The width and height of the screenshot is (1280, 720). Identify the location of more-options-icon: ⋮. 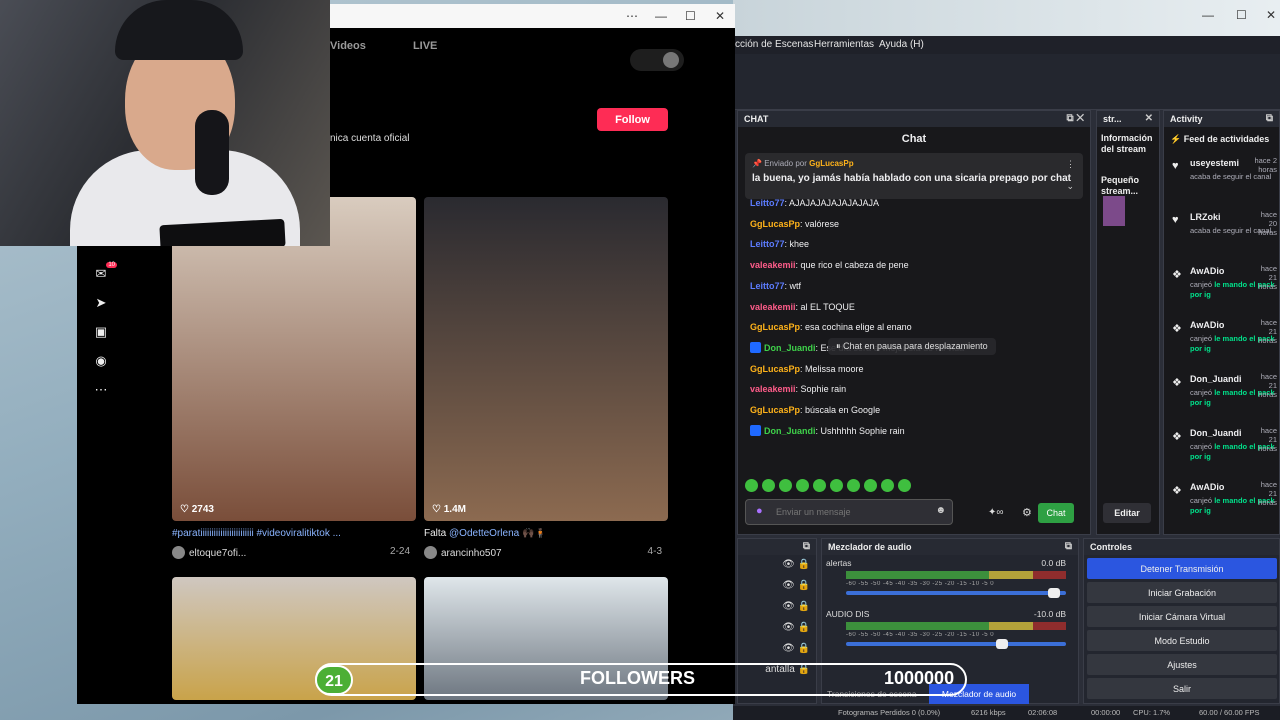
(1070, 164).